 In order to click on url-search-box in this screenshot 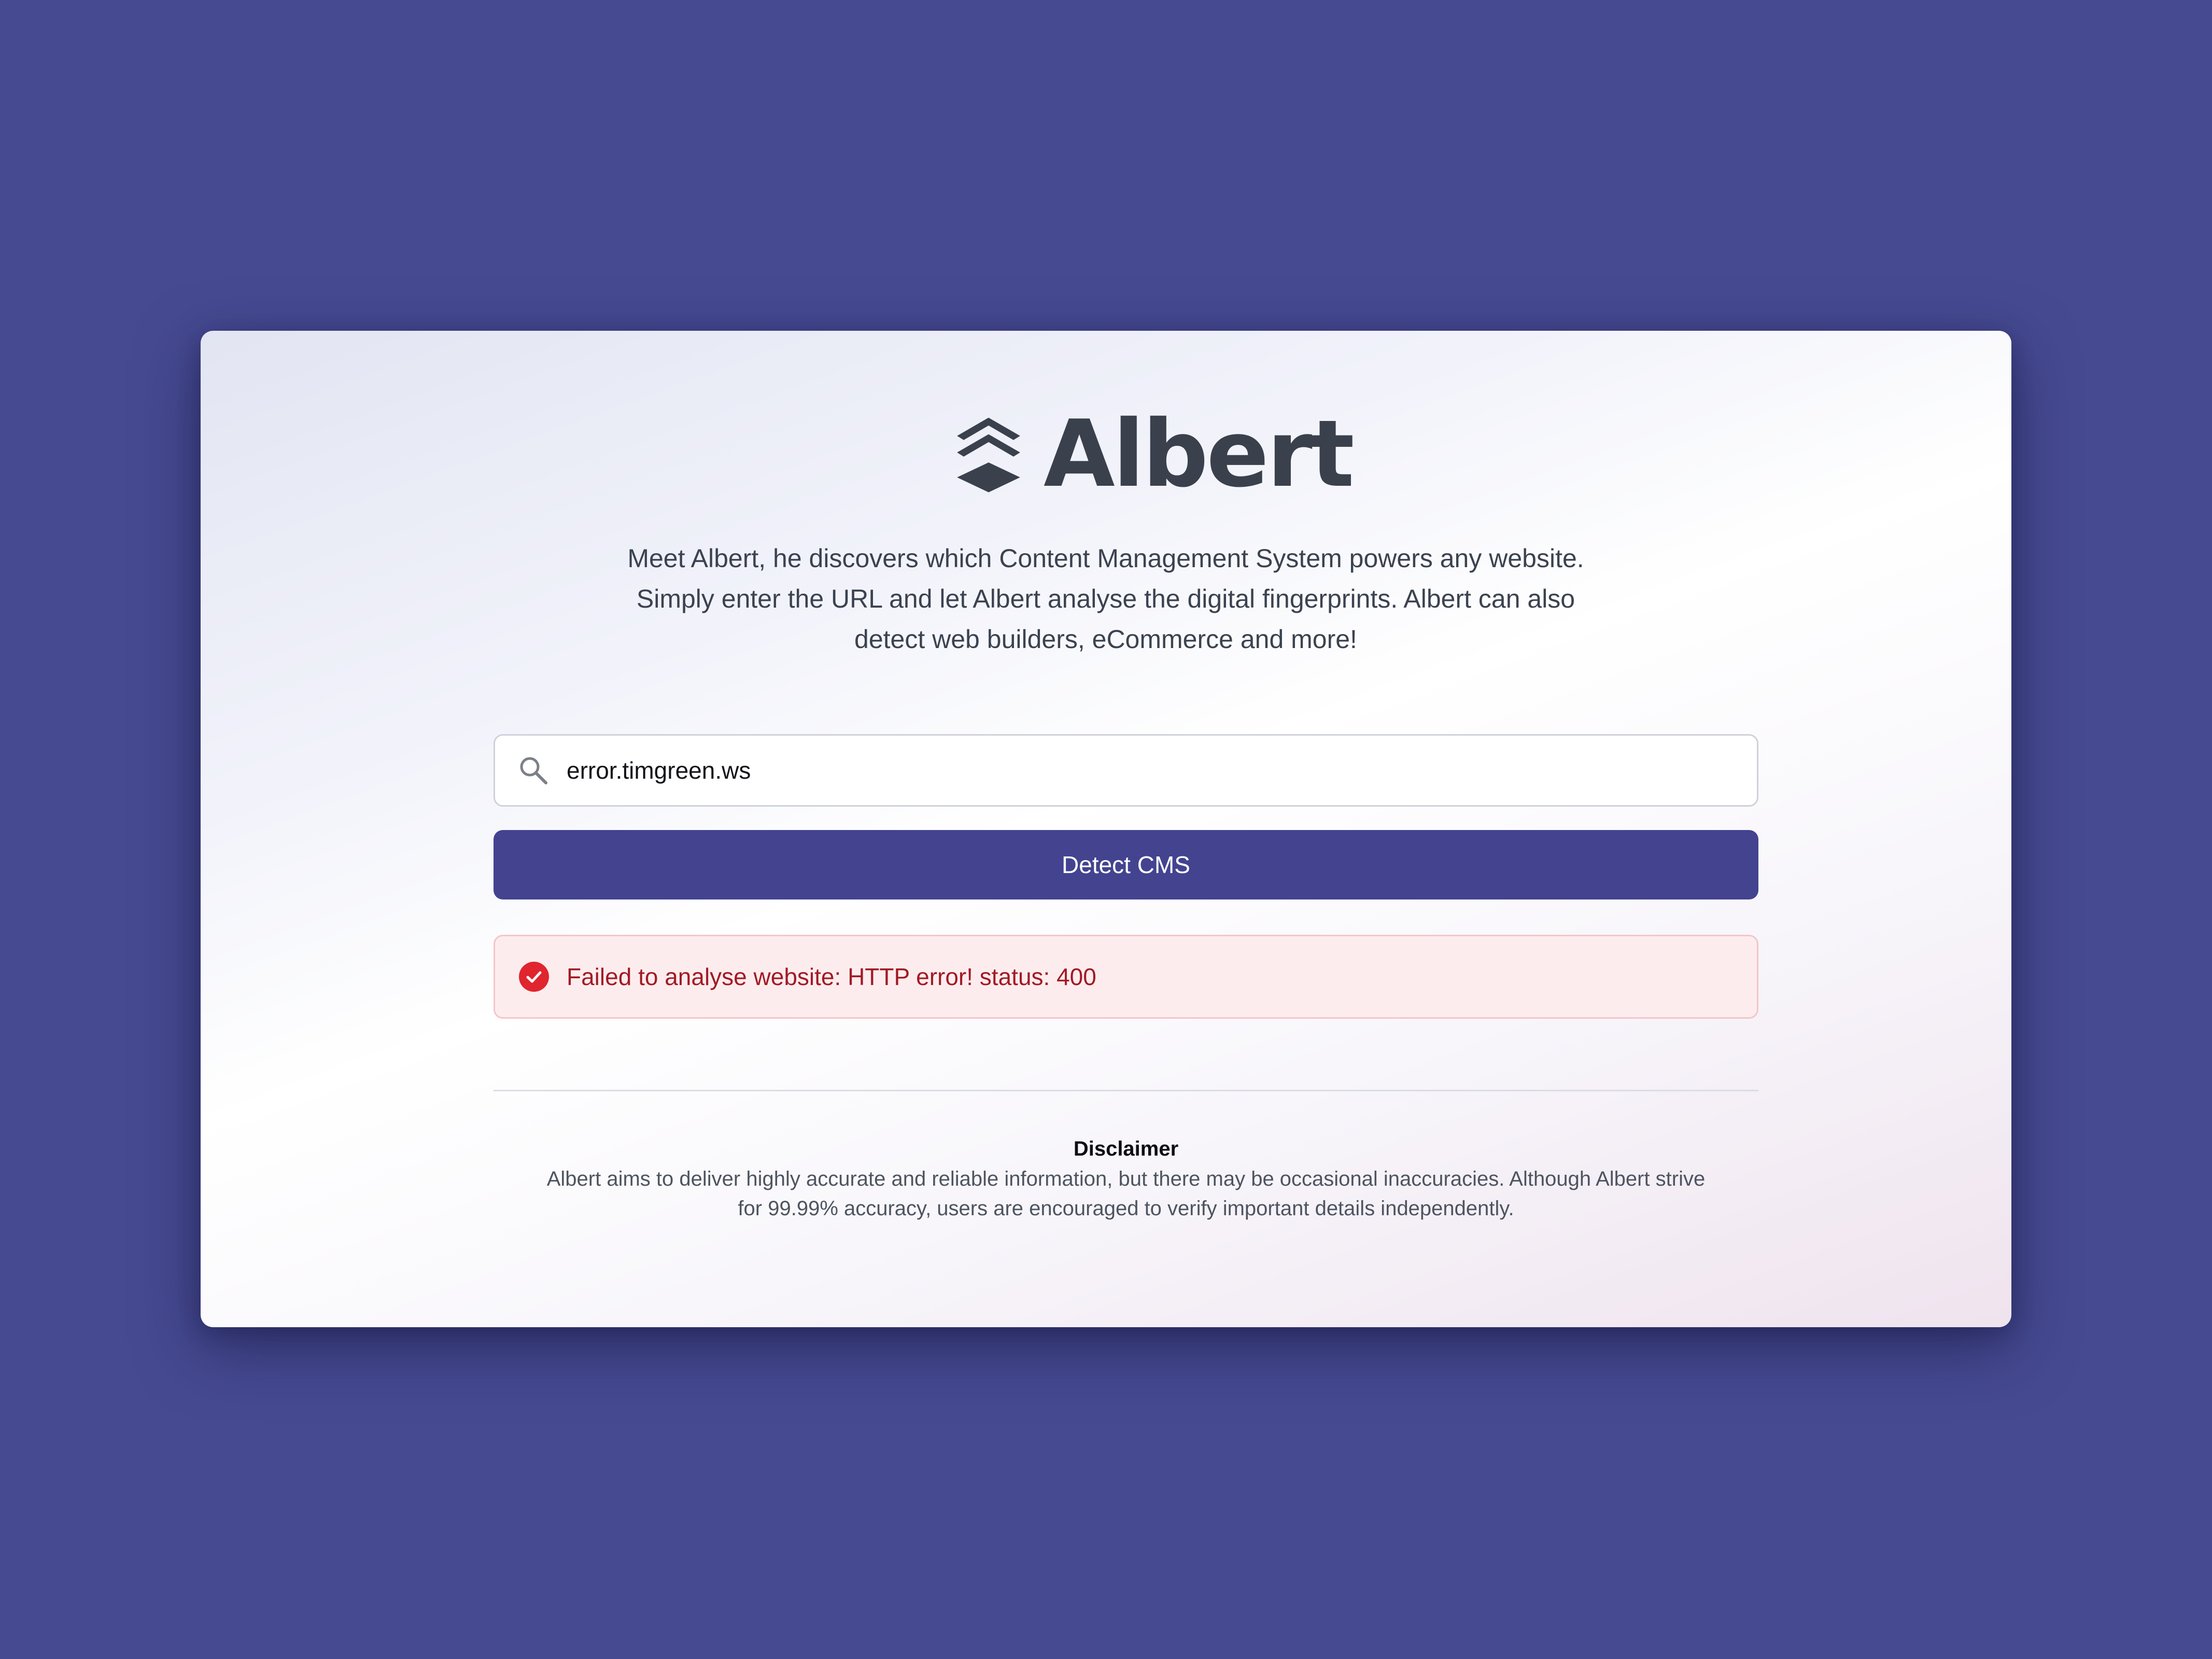, I will do `click(1126, 770)`.